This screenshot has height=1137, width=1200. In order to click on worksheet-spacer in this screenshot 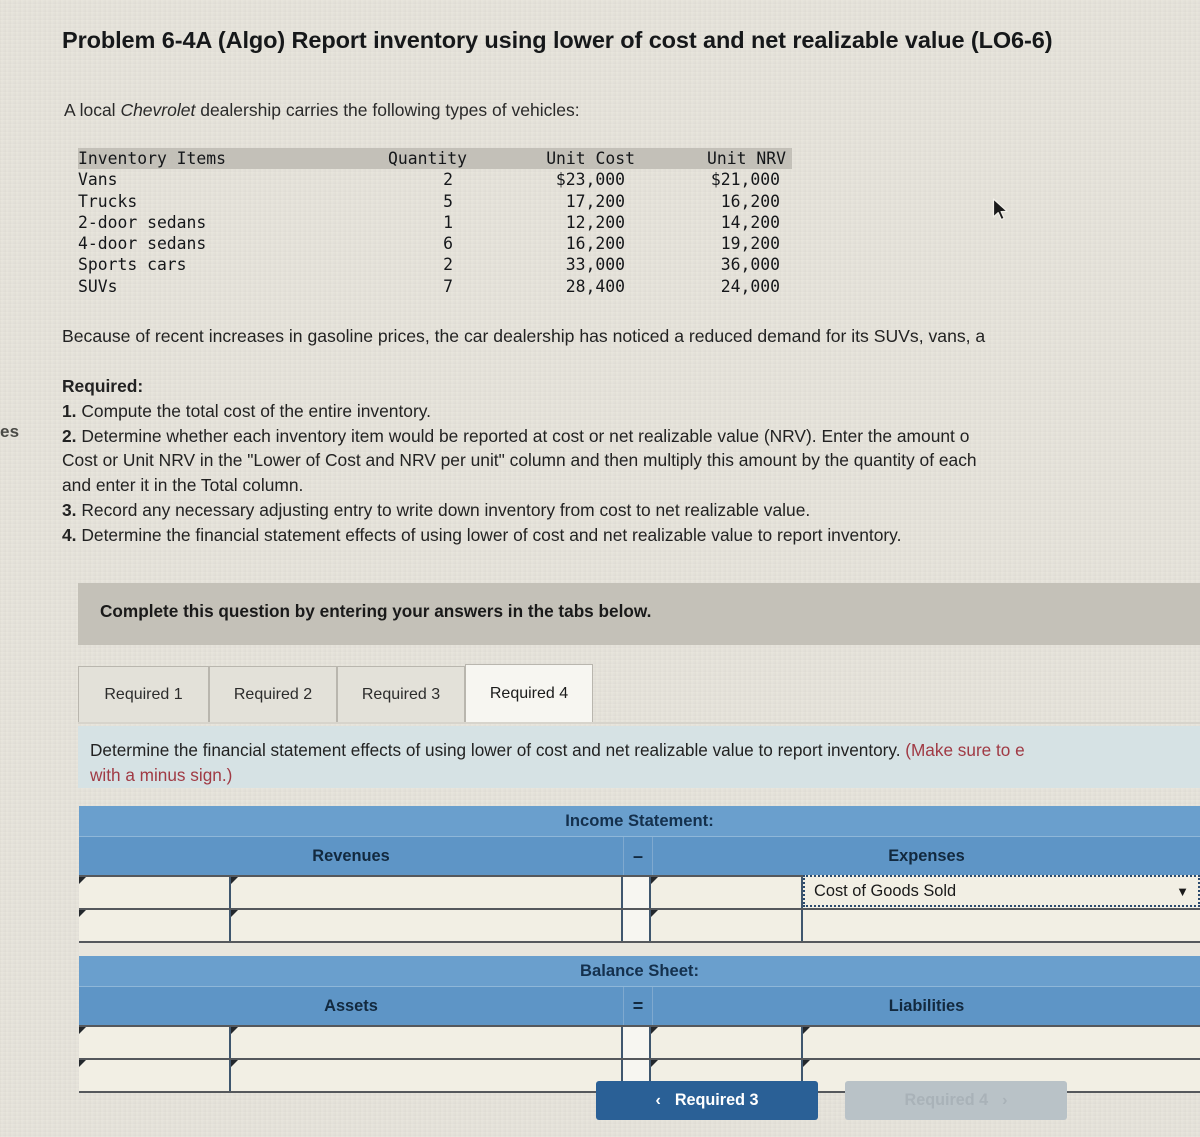, I will do `click(639, 949)`.